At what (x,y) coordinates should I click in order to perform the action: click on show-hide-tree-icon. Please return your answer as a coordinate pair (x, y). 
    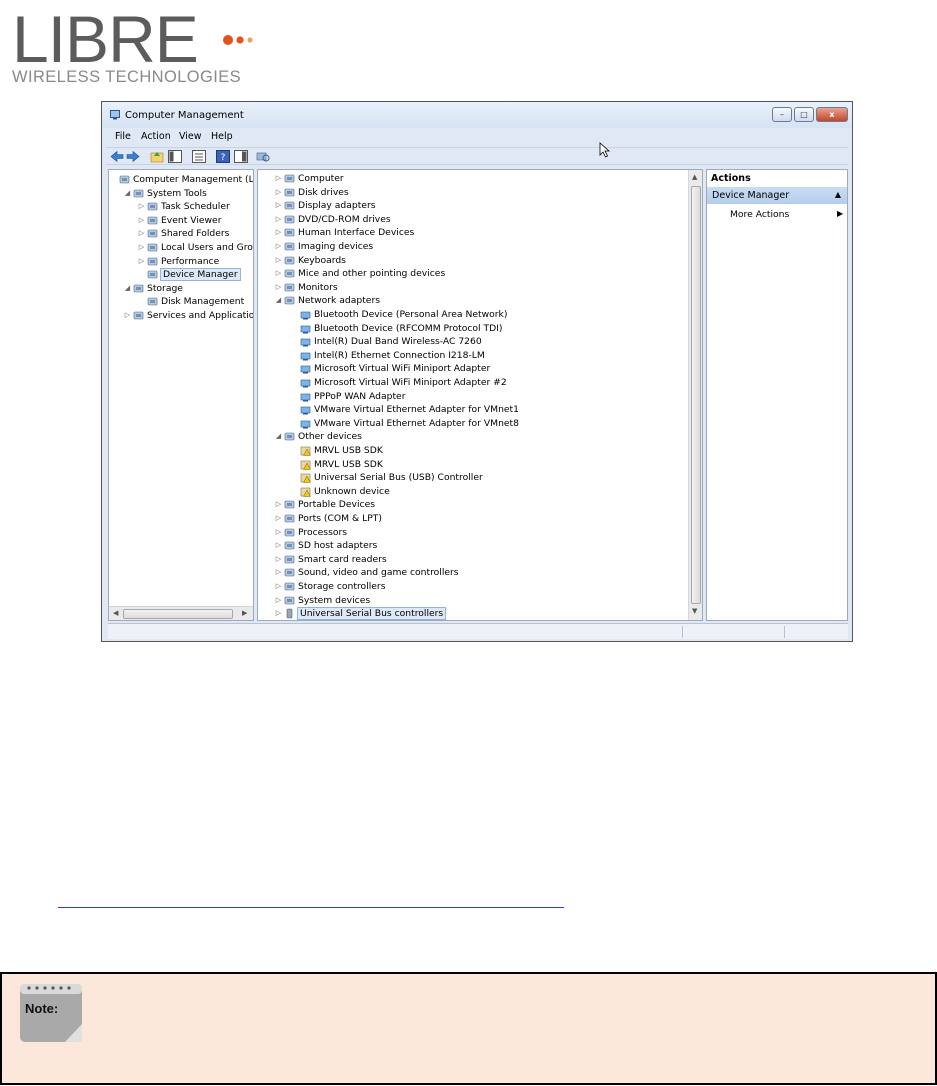
    Looking at the image, I should click on (175, 156).